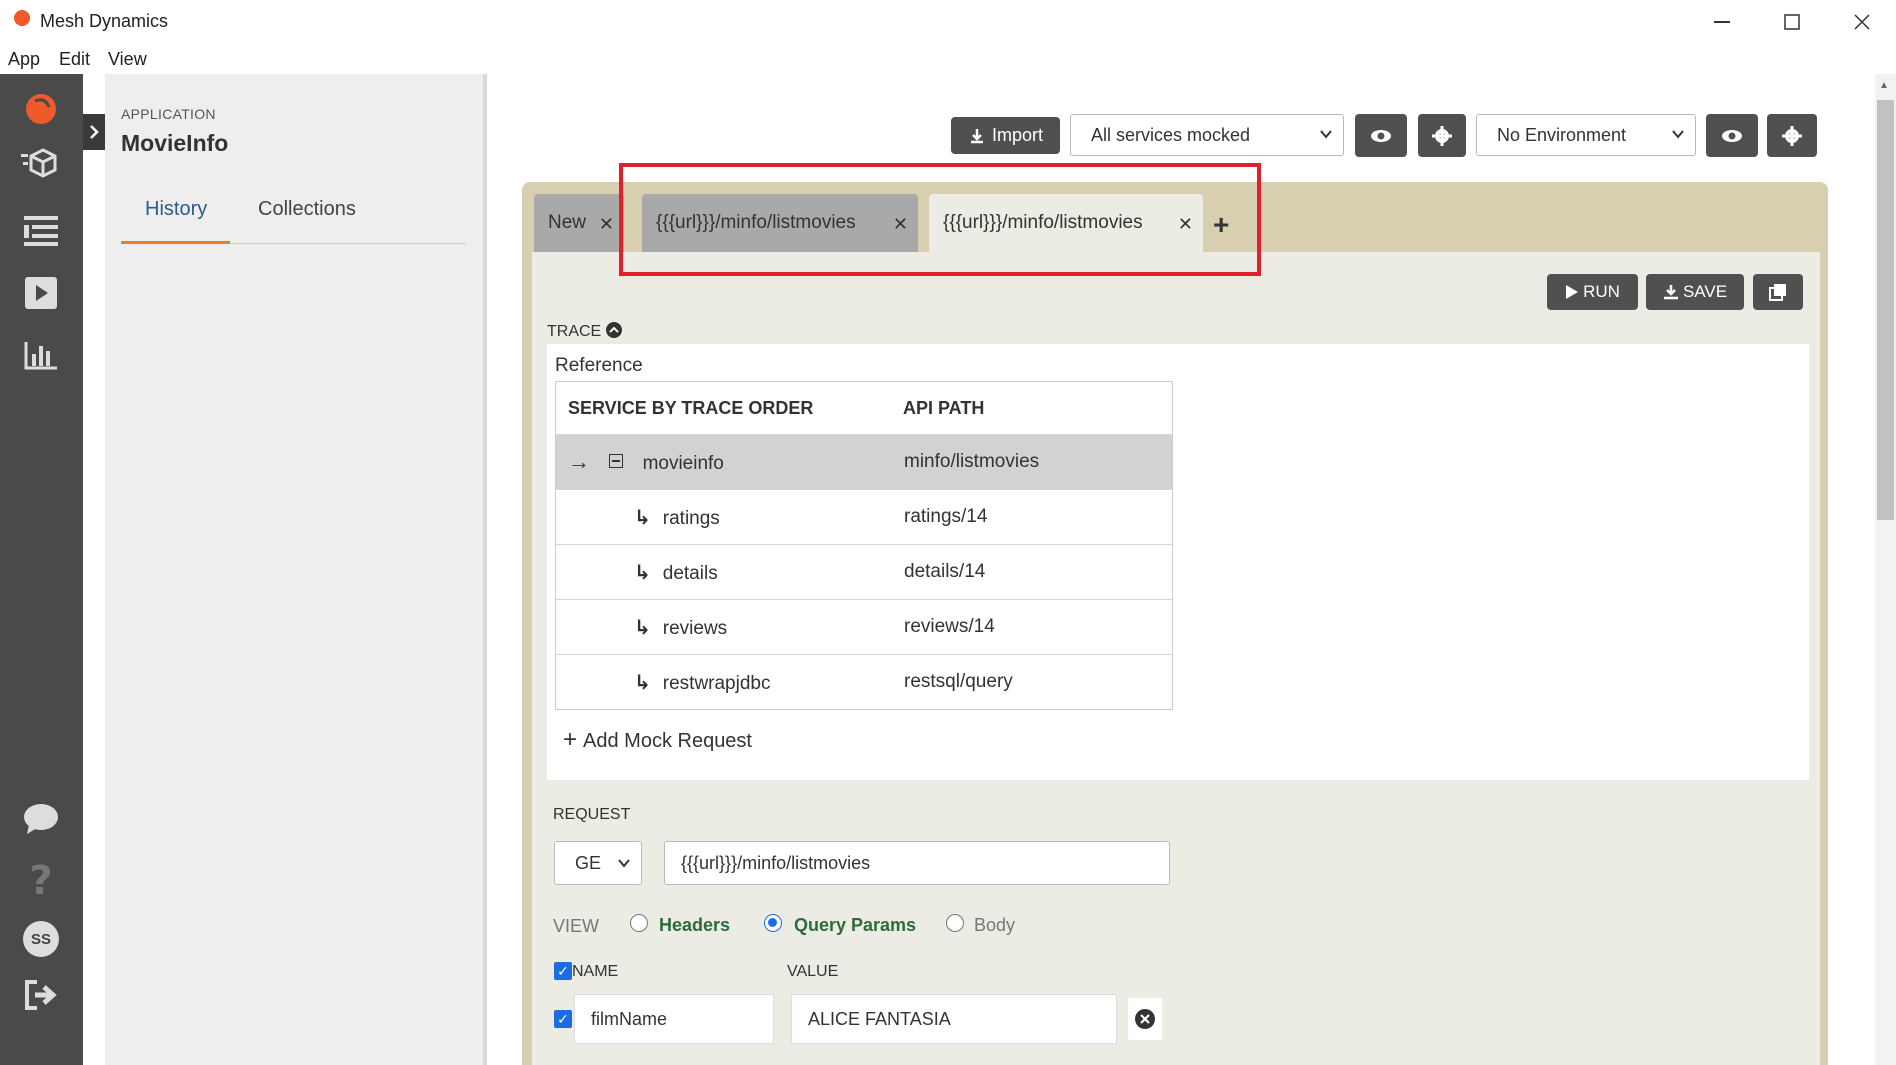  What do you see at coordinates (864, 627) in the screenshot?
I see `table-row: ↳ reviews reviews/14` at bounding box center [864, 627].